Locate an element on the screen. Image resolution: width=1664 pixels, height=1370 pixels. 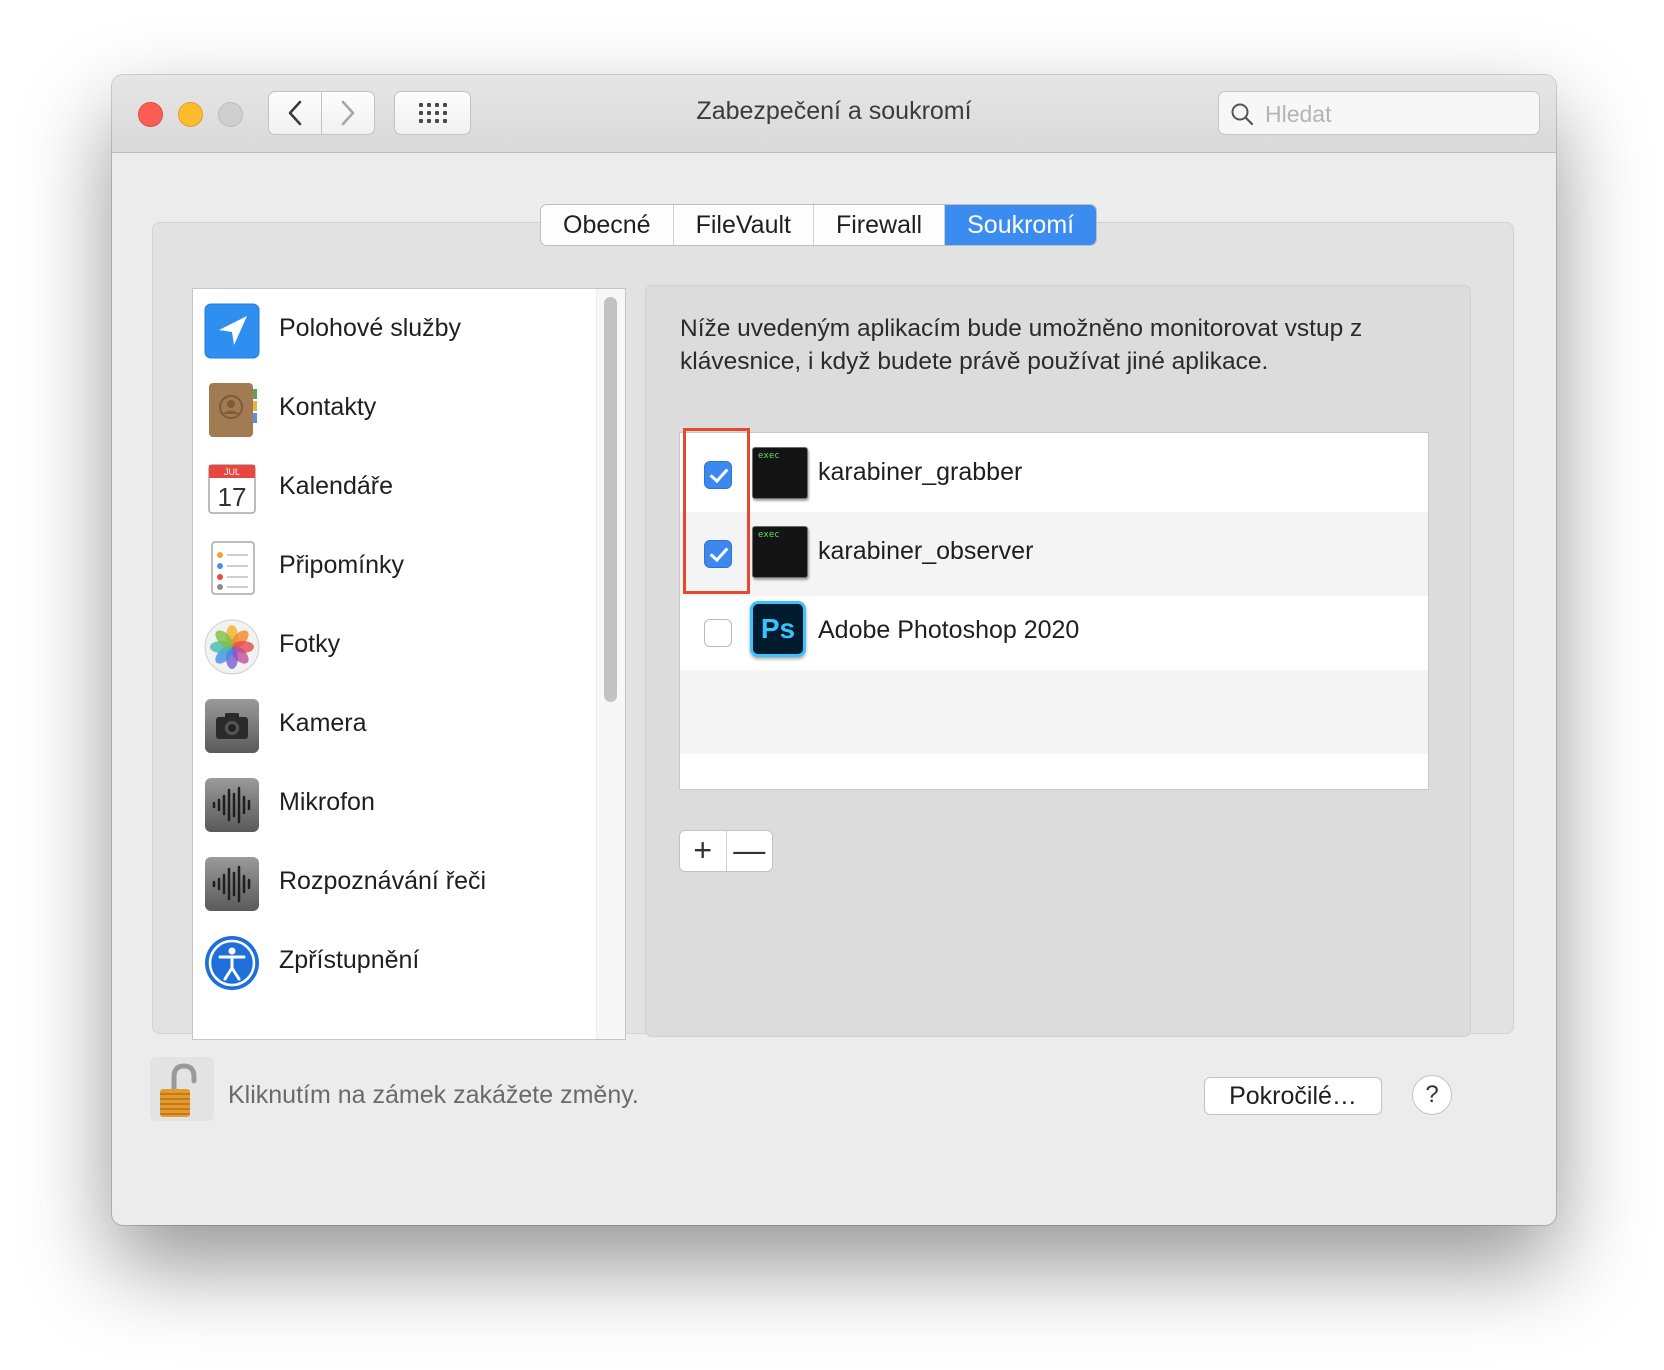
app-row: exec karabiner_observer is located at coordinates (1054, 554).